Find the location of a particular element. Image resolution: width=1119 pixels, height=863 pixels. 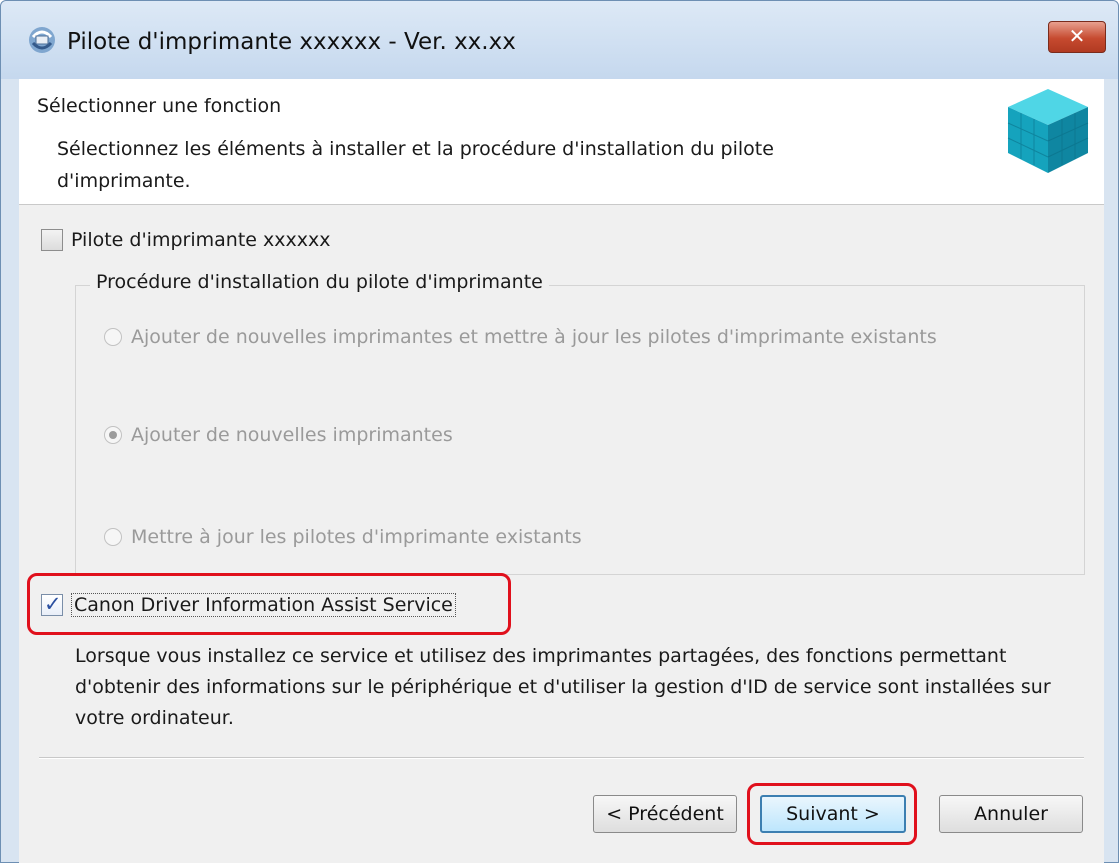

footer-separator is located at coordinates (561, 758).